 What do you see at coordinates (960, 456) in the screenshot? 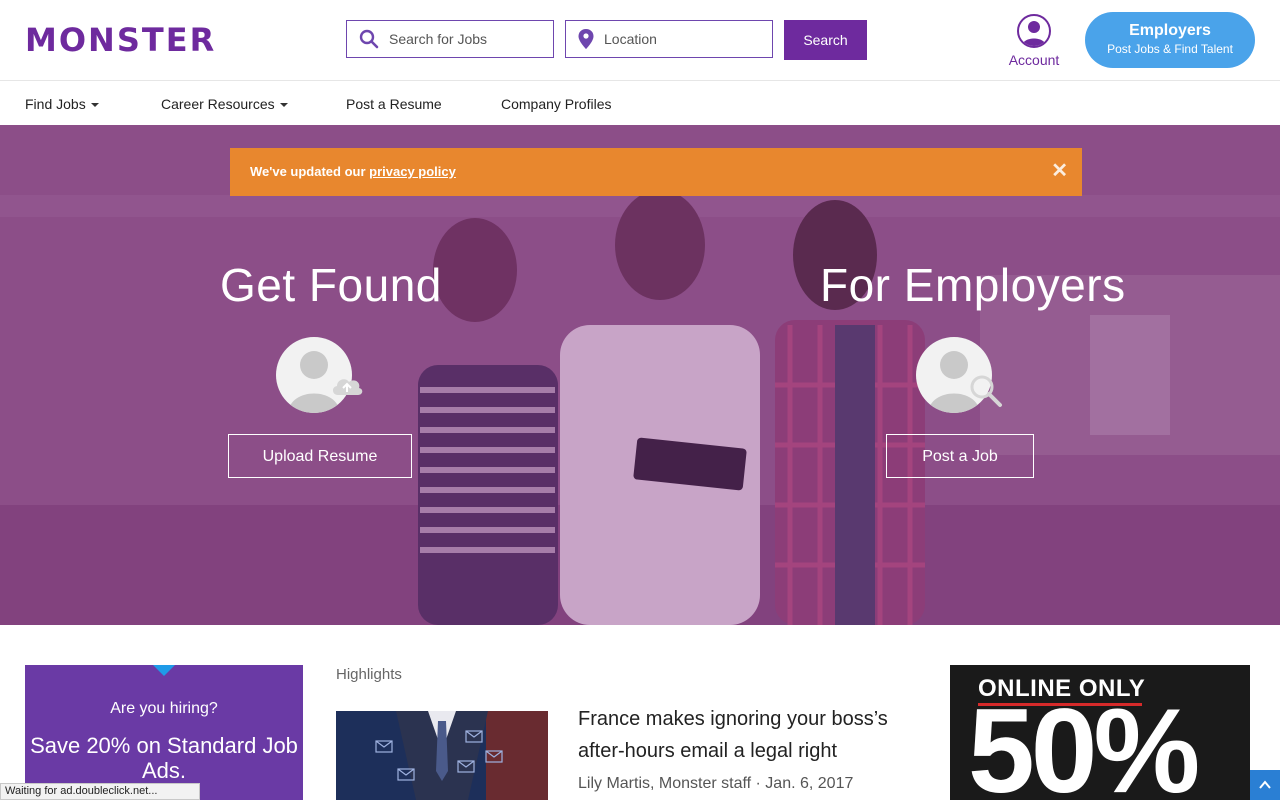
I see `post-a-job-button: Post a Job` at bounding box center [960, 456].